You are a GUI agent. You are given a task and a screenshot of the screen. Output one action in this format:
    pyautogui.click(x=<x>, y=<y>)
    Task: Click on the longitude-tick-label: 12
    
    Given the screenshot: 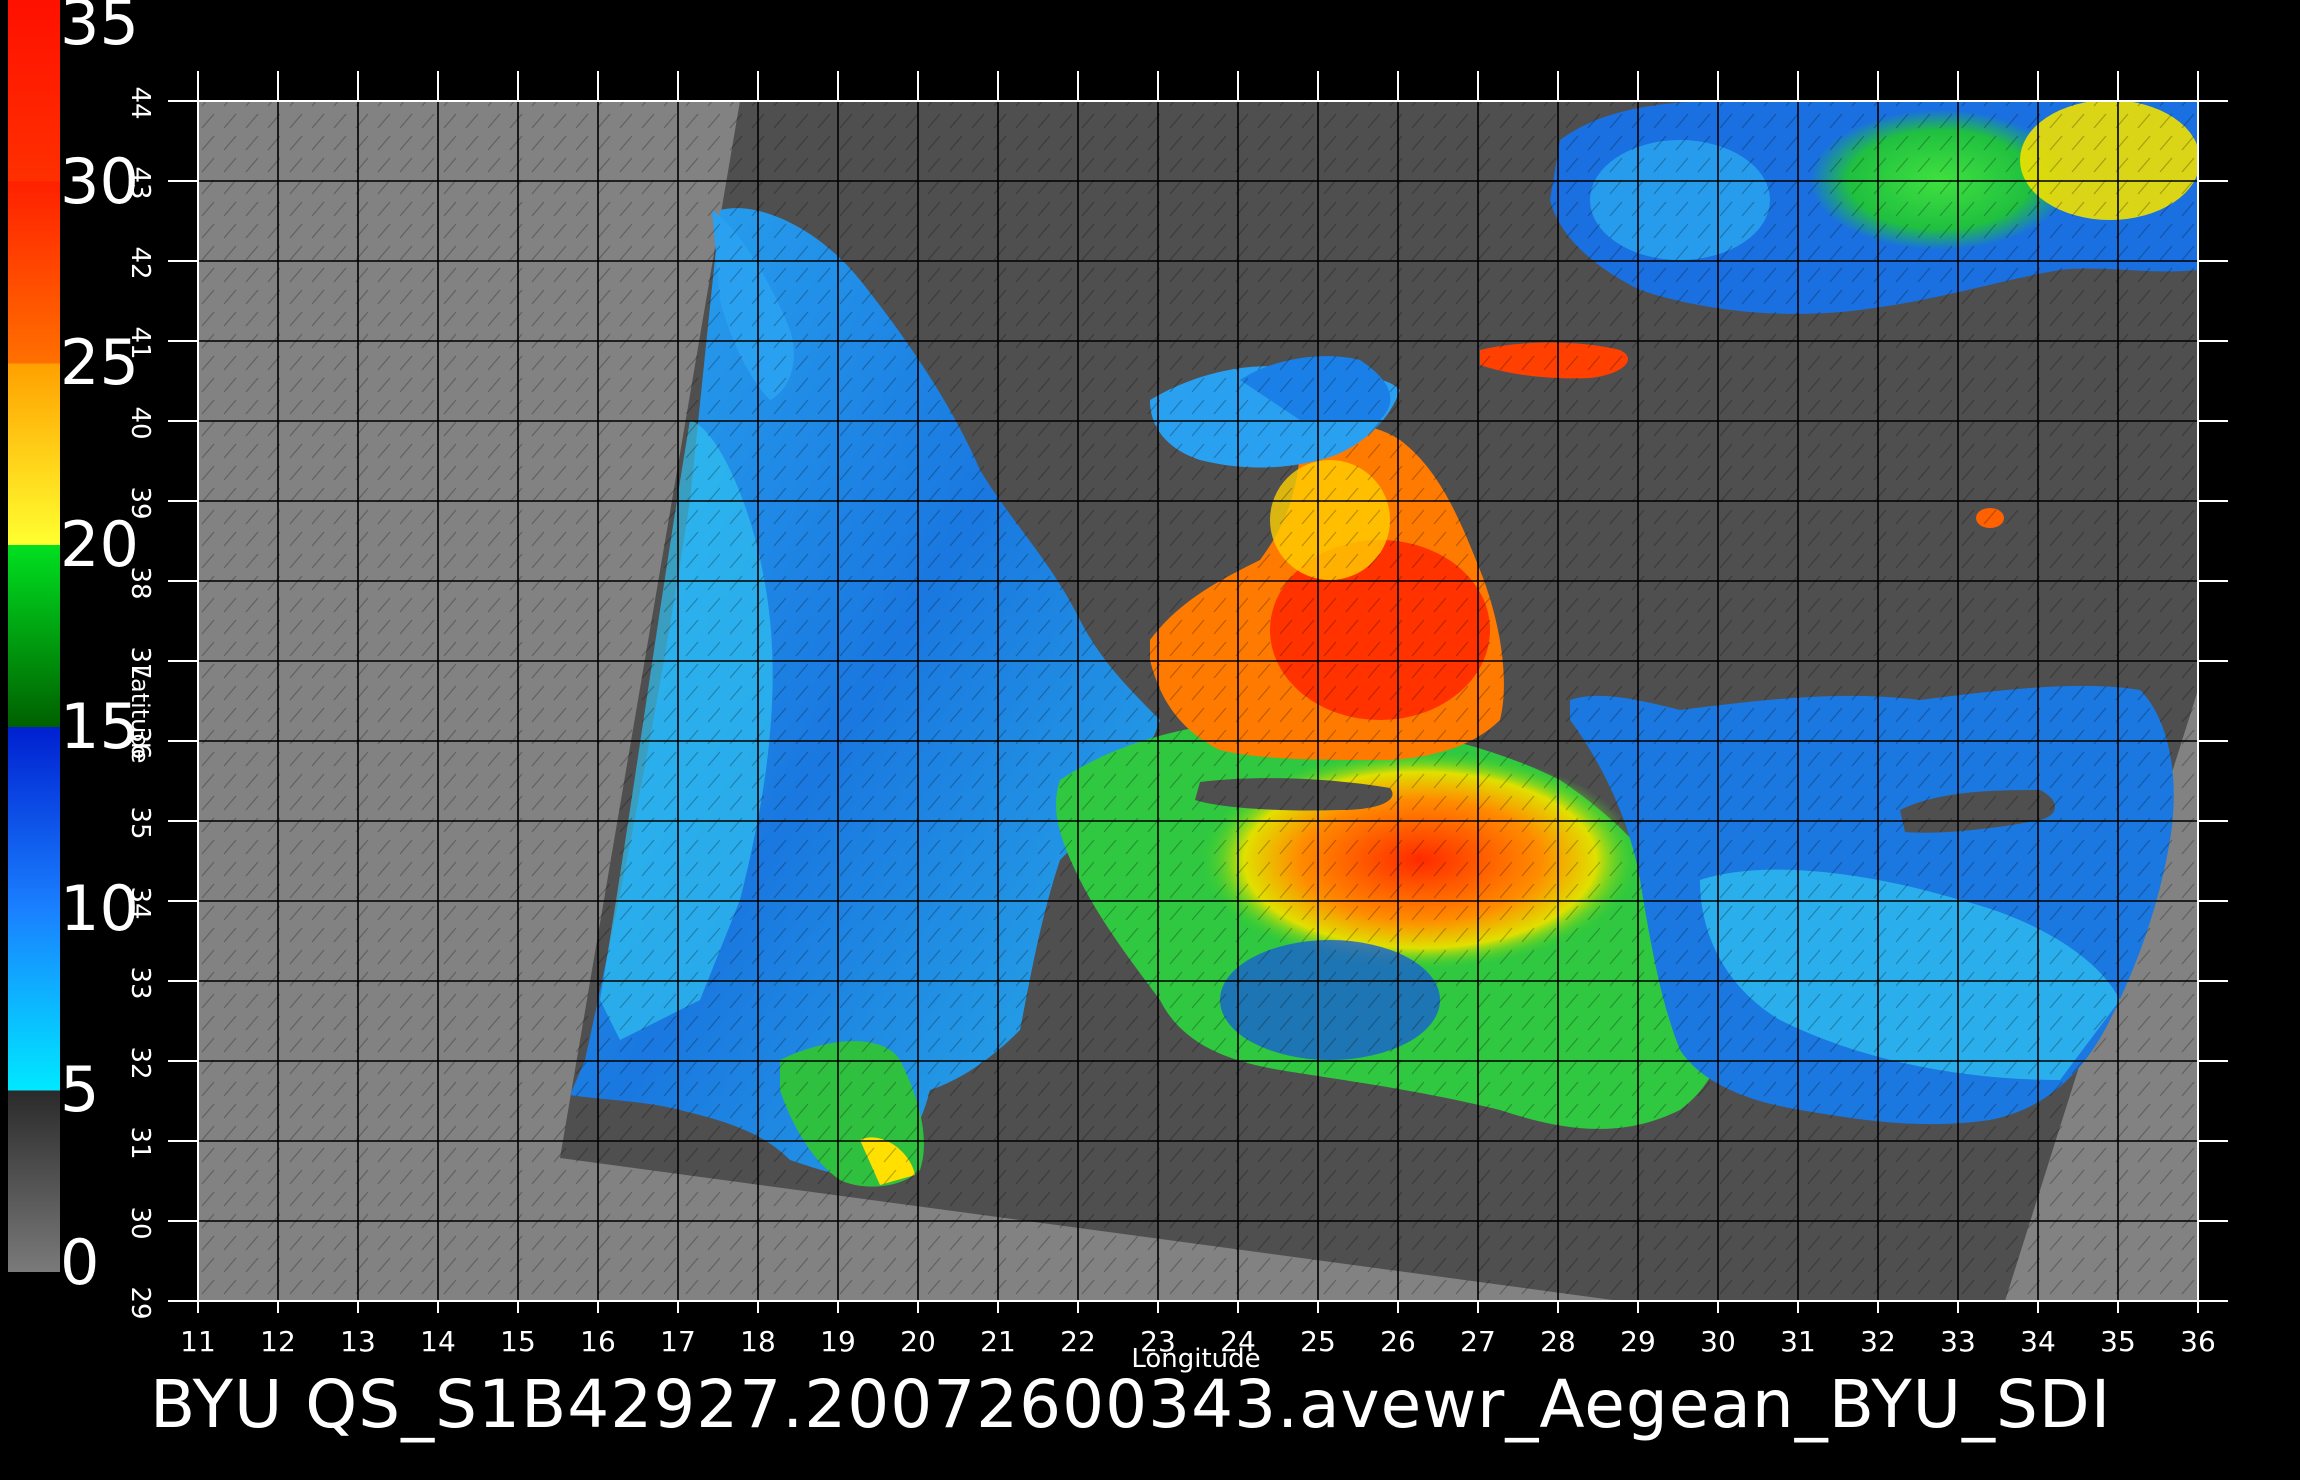 What is the action you would take?
    pyautogui.click(x=278, y=1341)
    